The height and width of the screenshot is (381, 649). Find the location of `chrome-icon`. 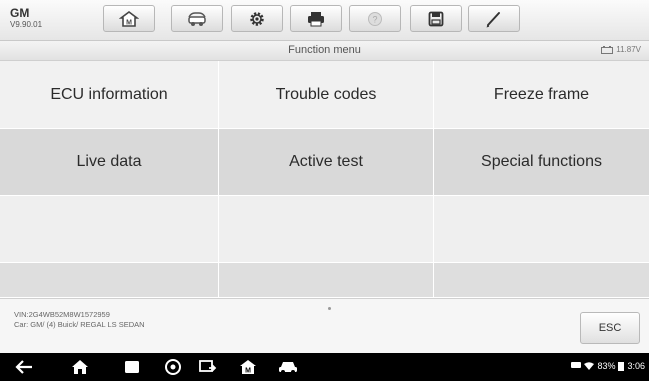

chrome-icon is located at coordinates (173, 367).